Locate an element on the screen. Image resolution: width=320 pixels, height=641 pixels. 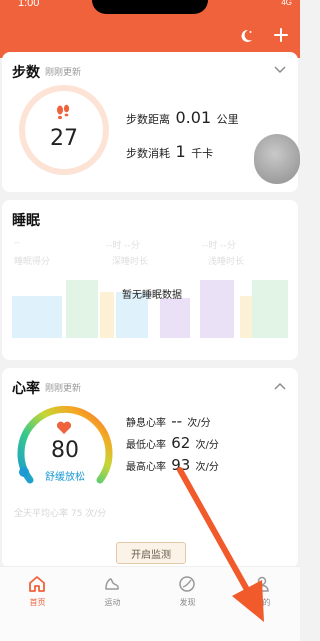
start-monitoring-button: 开启监测 is located at coordinates (151, 553).